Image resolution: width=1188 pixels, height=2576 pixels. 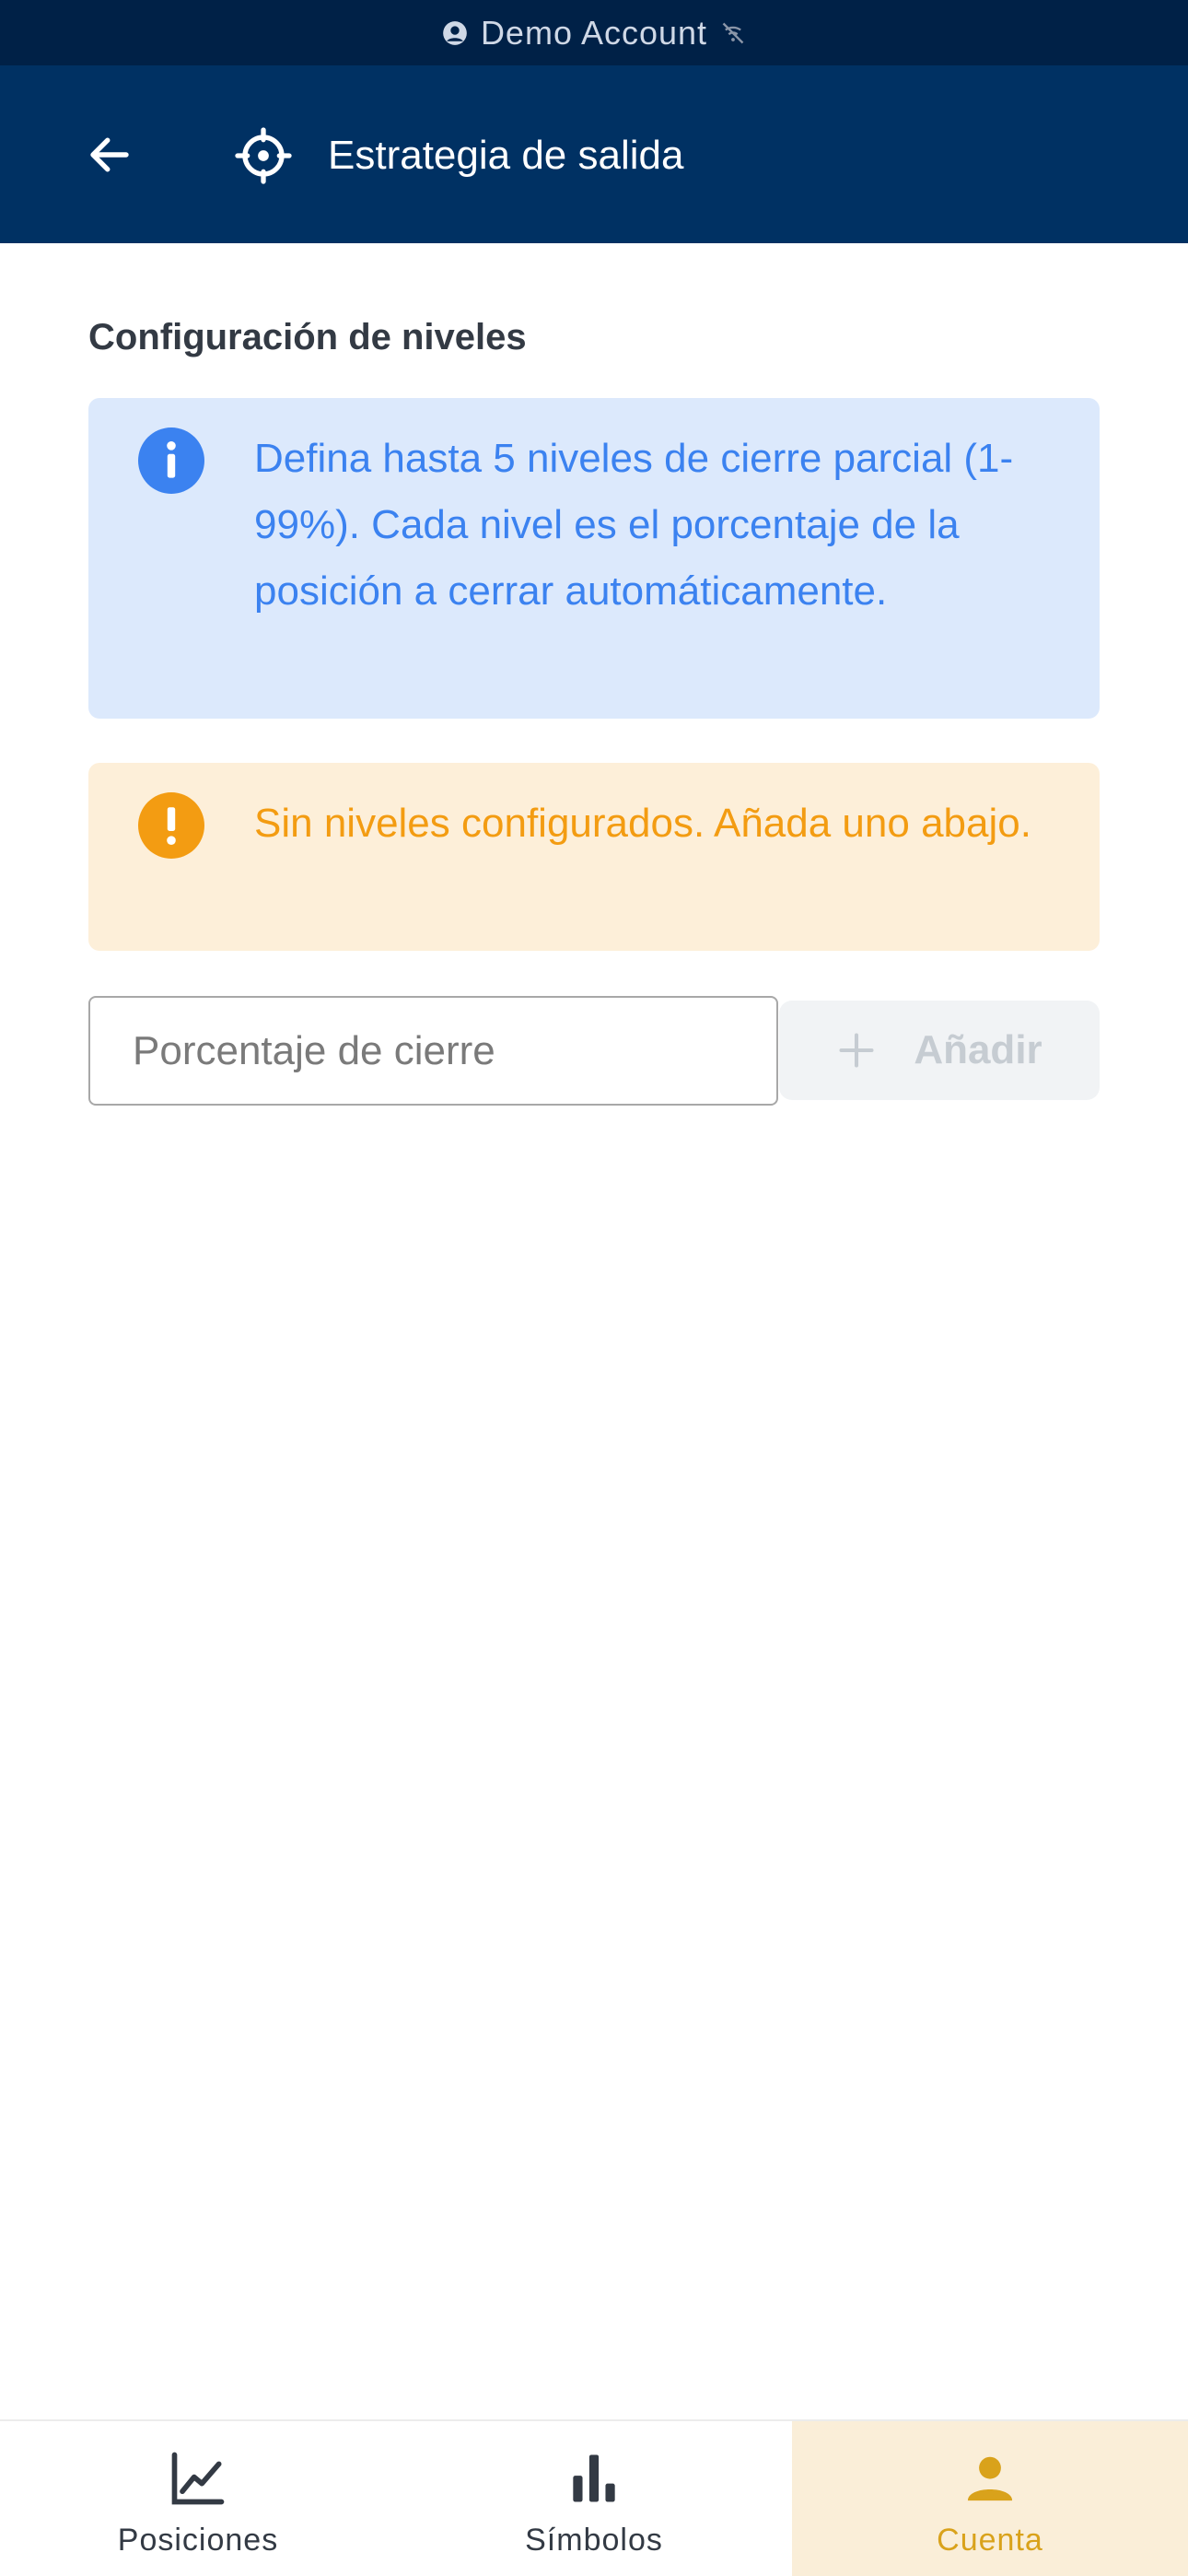 What do you see at coordinates (307, 337) in the screenshot?
I see `section-title: Configuración de niveles` at bounding box center [307, 337].